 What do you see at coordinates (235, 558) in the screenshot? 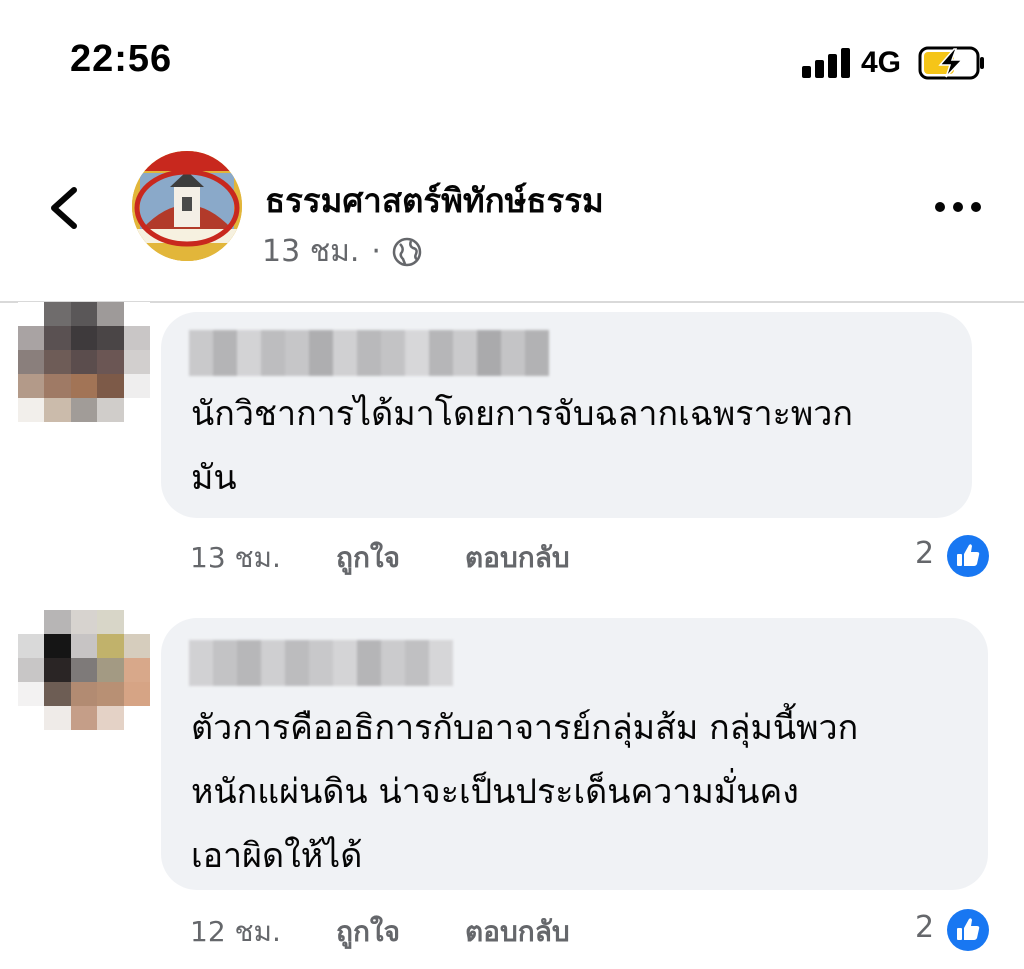
I see `comment-time: 13 ชม.` at bounding box center [235, 558].